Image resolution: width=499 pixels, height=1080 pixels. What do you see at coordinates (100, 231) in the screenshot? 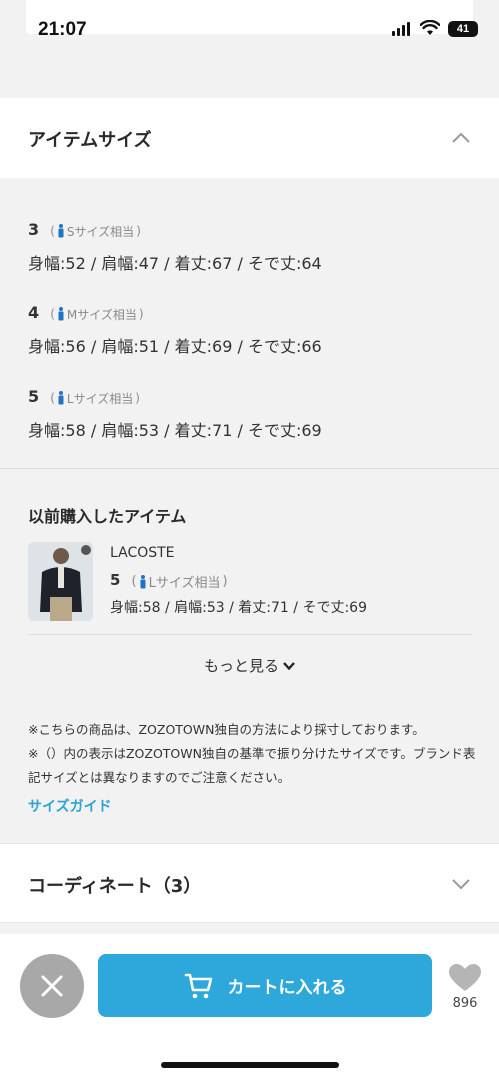
I see `size-equivalent-label: Sサイズ相当` at bounding box center [100, 231].